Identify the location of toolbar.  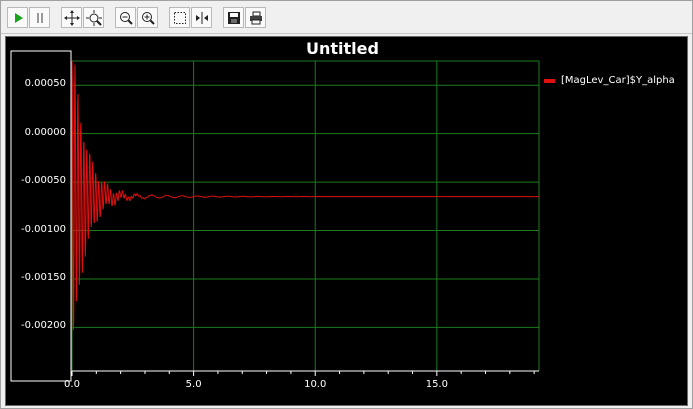
(346, 17).